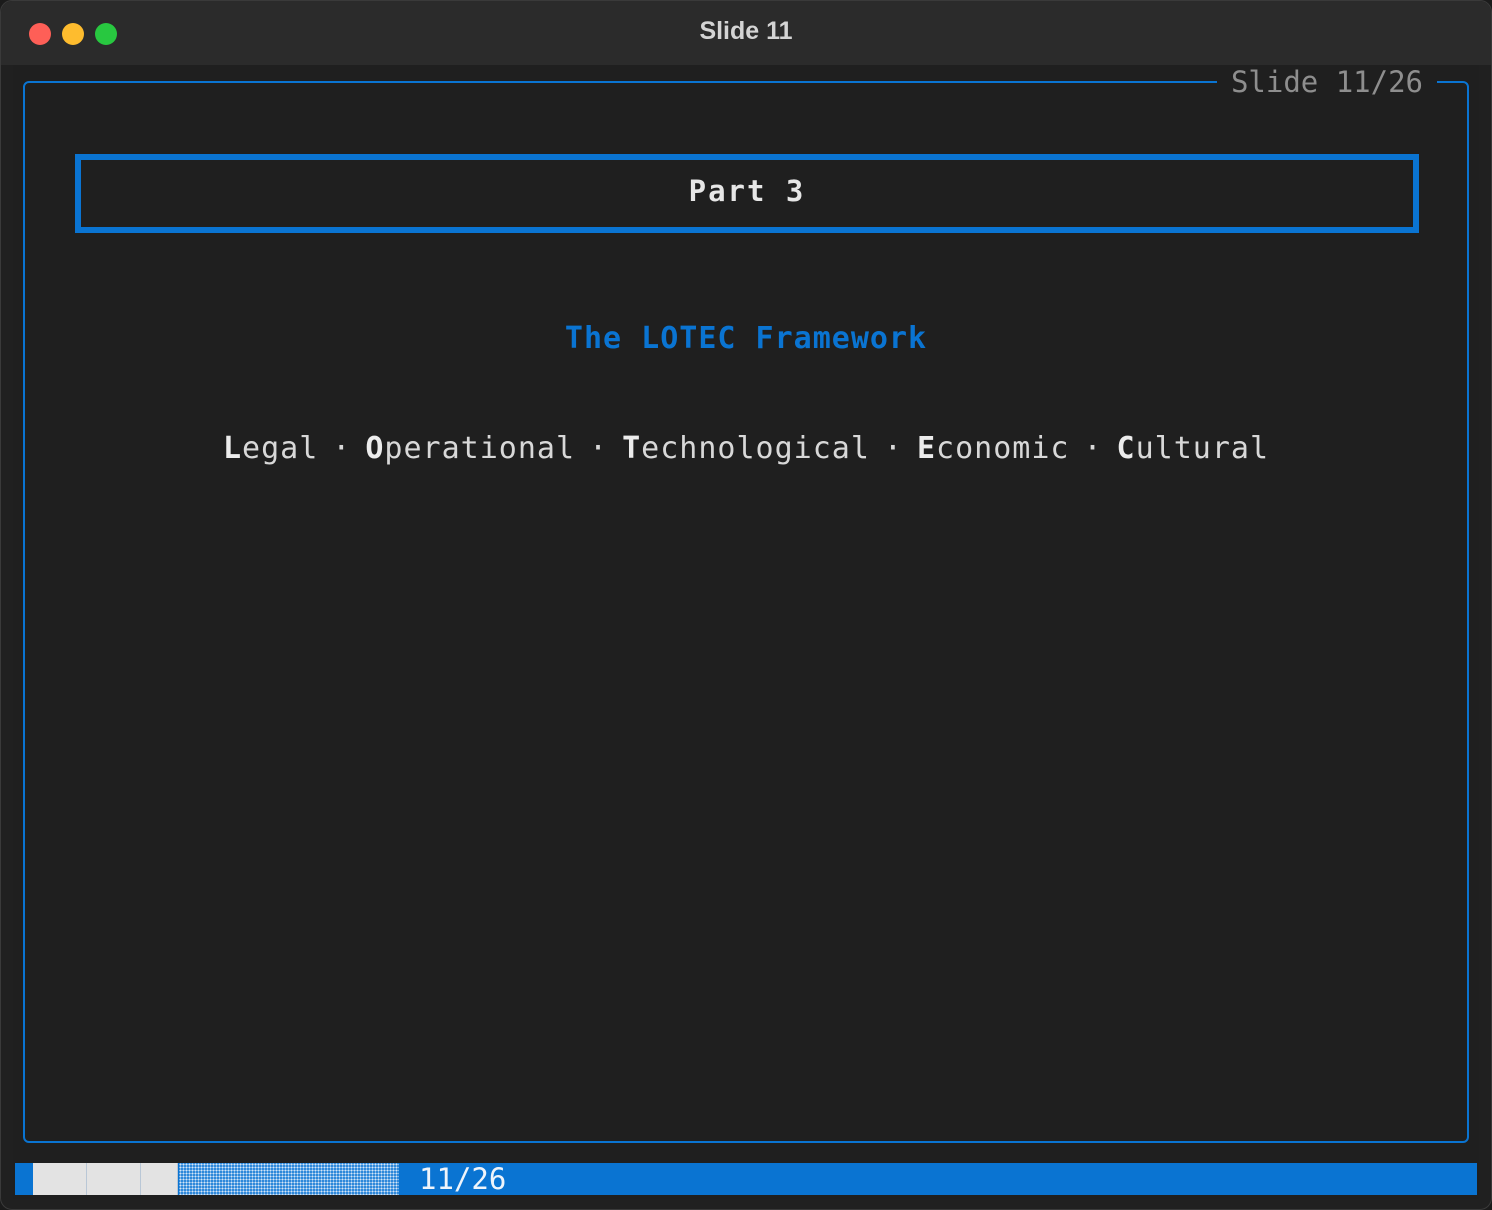  I want to click on progress-bar-filled, so click(105, 1179).